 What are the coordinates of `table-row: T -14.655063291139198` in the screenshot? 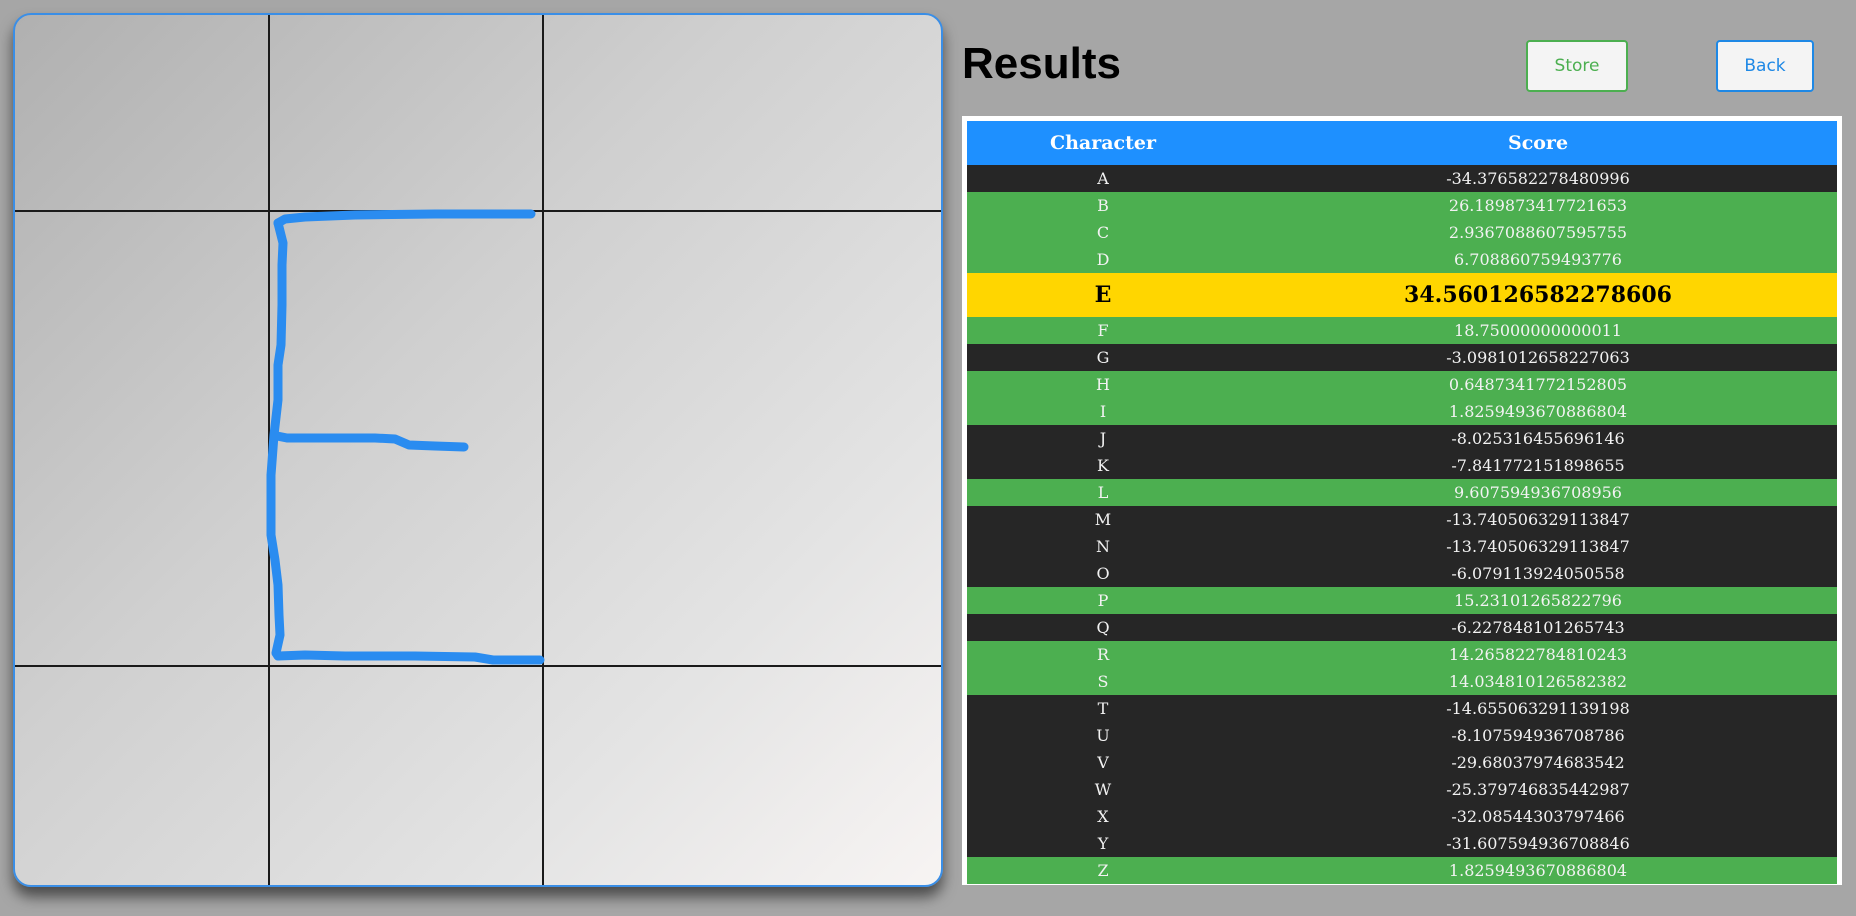 It's located at (1402, 708).